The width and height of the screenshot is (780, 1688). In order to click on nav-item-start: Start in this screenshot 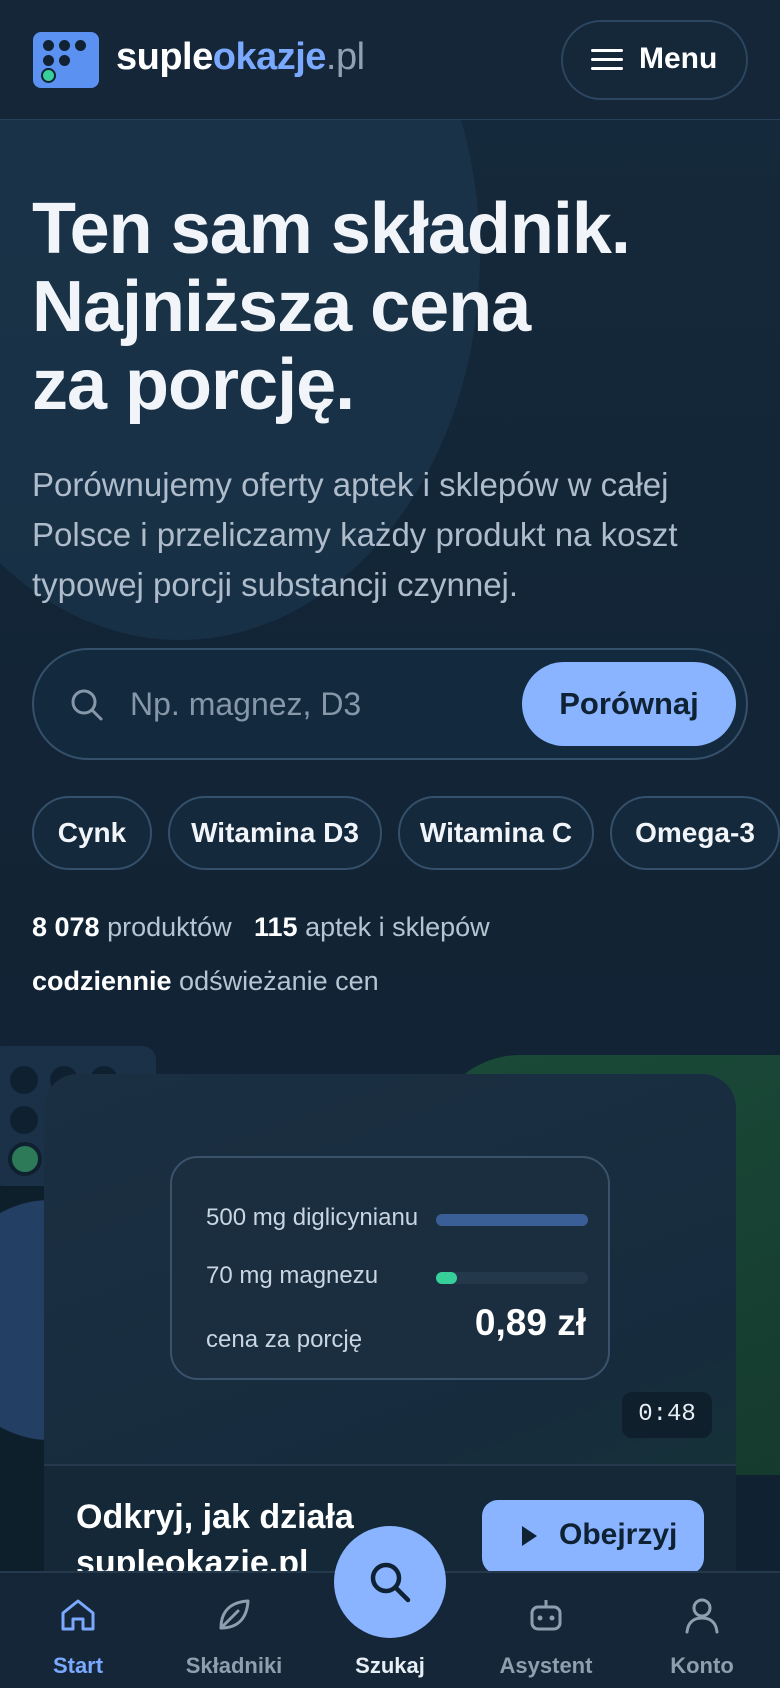, I will do `click(78, 1629)`.